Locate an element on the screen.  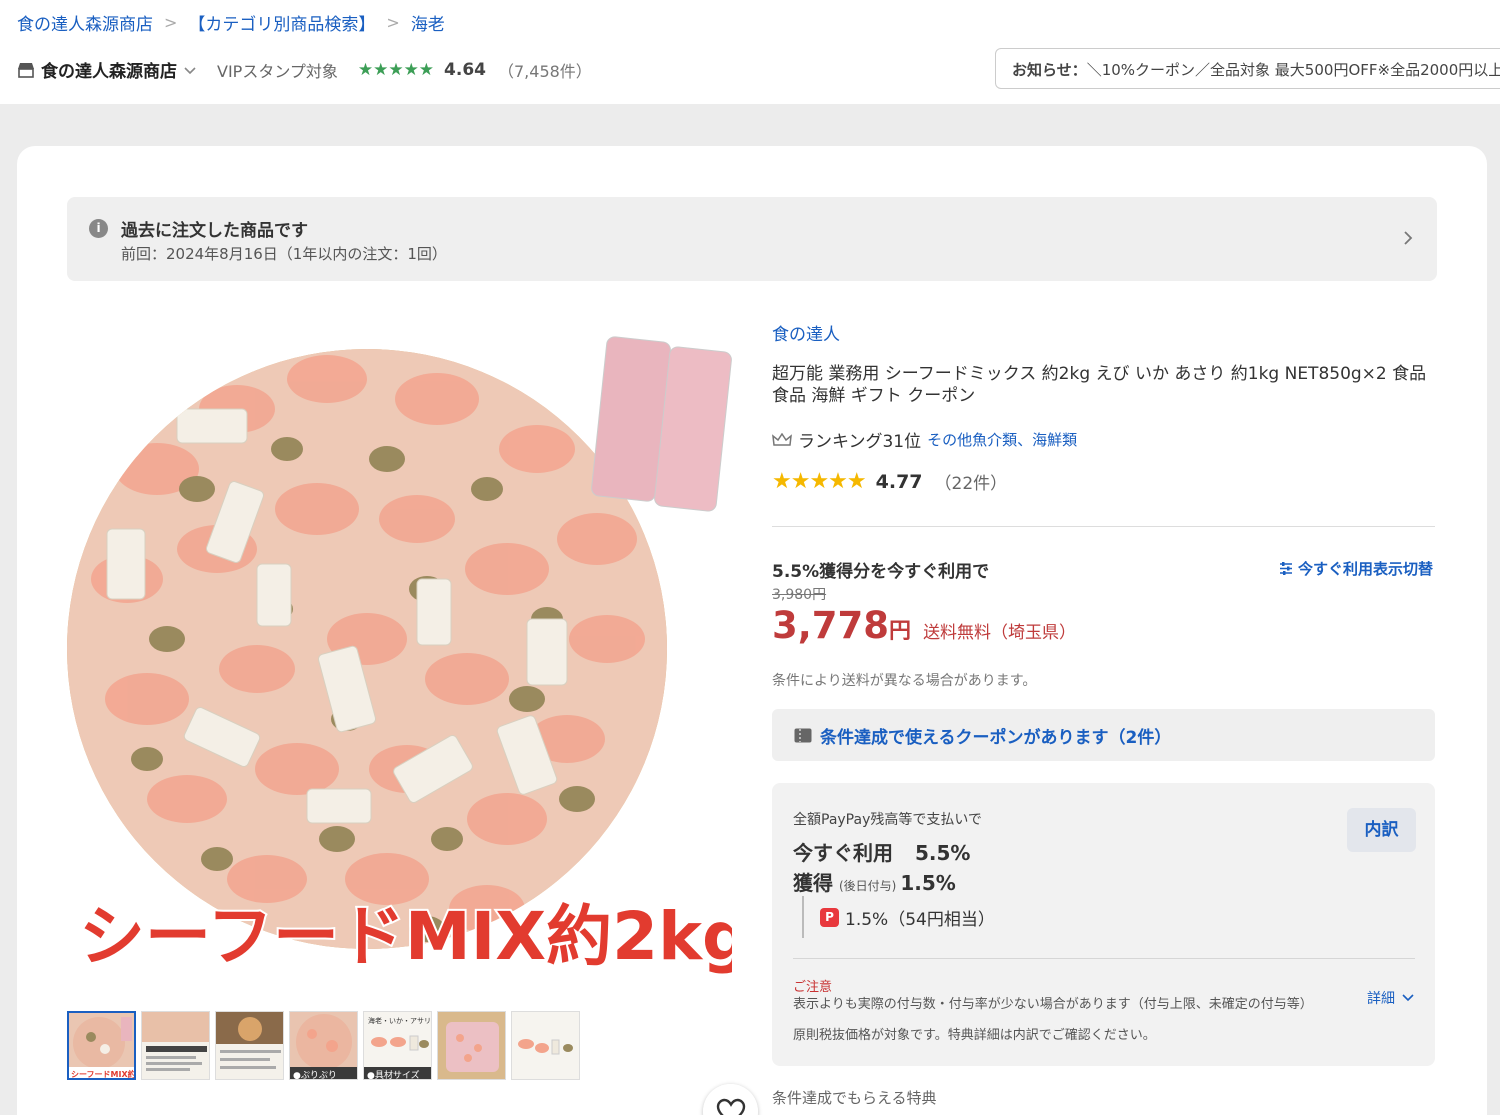
svg-text: 海老・いか・アサリ is located at coordinates (399, 1020).